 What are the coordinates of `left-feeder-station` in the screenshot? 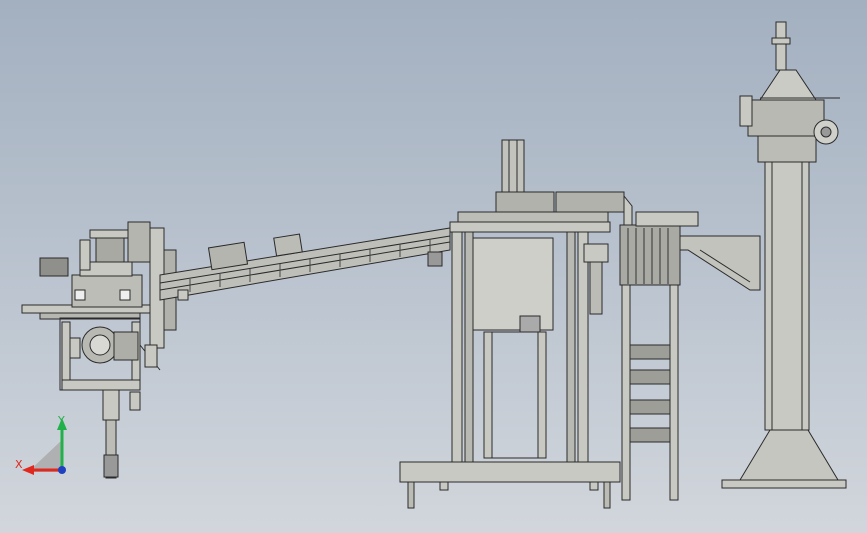 It's located at (99, 350).